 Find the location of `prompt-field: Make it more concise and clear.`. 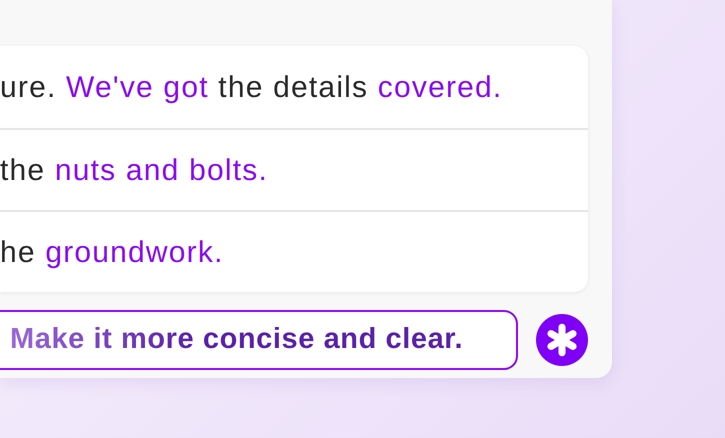

prompt-field: Make it more concise and clear. is located at coordinates (259, 340).